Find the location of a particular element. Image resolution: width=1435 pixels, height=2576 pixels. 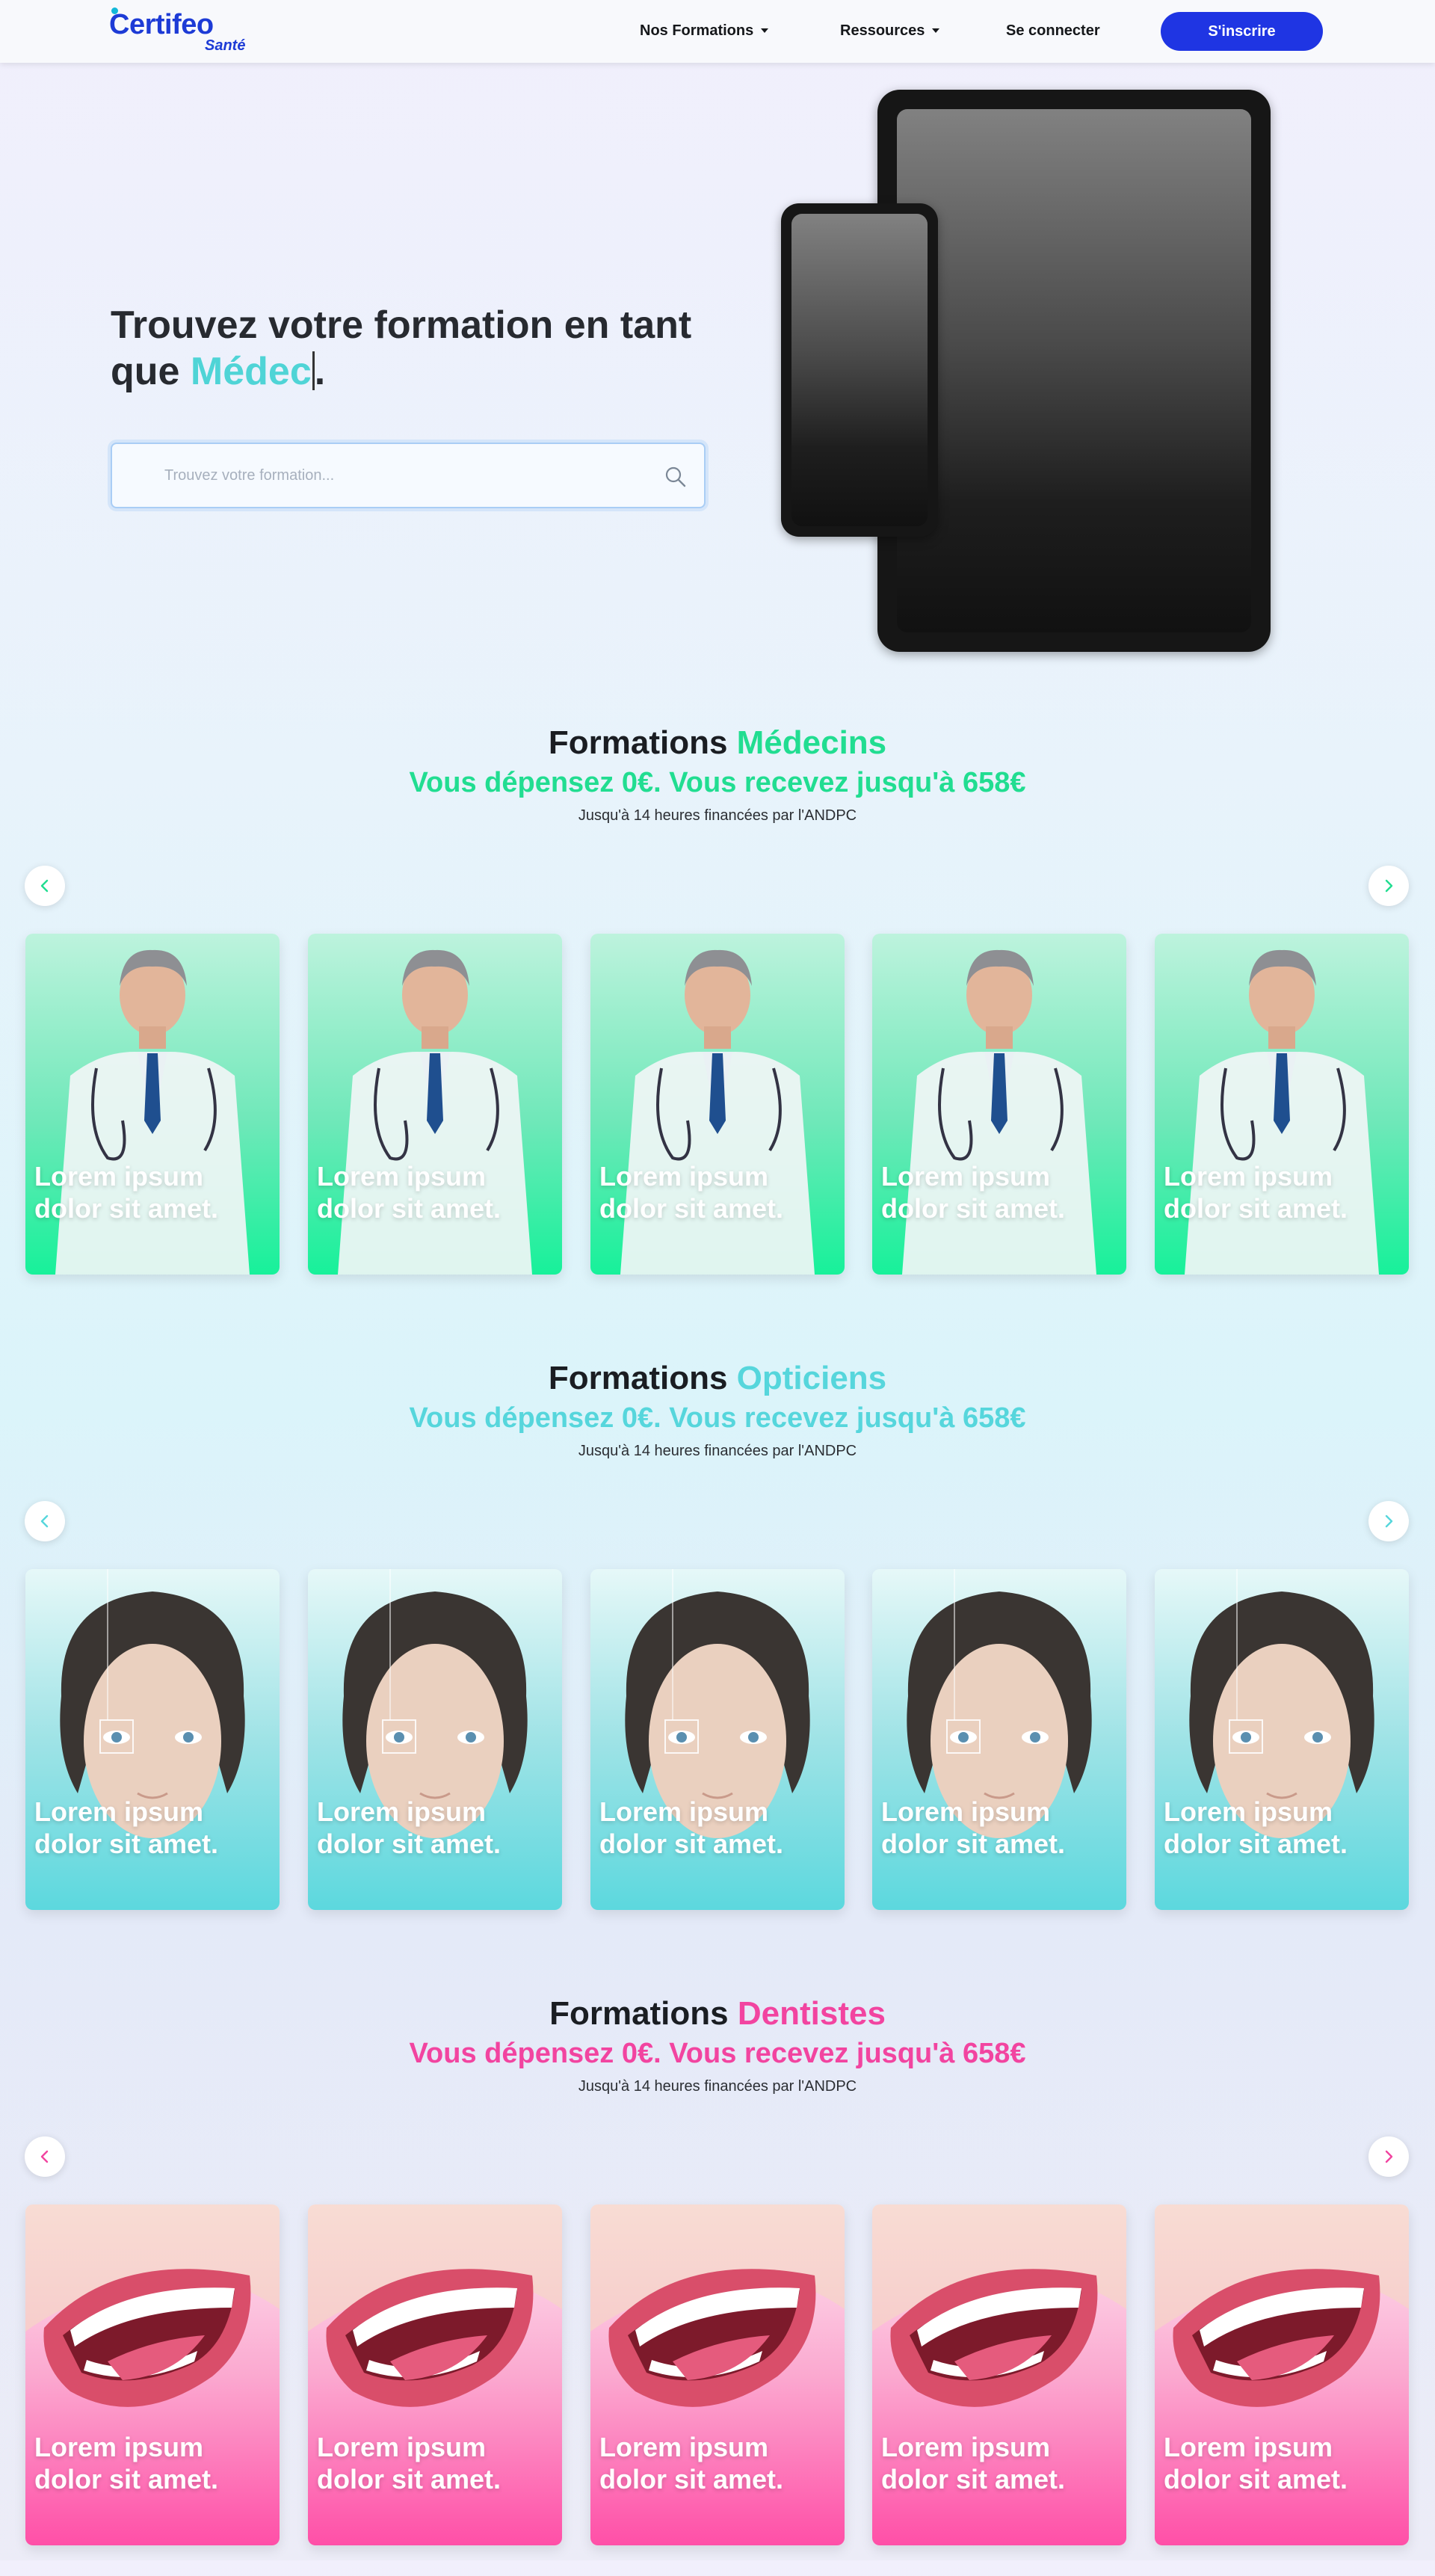

section-title: Formations Dentistes is located at coordinates (718, 2014).